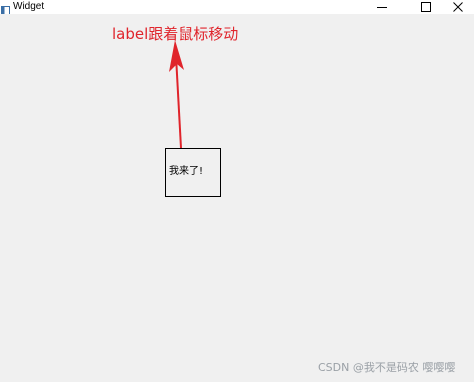 The width and height of the screenshot is (474, 382). I want to click on minimize-button, so click(382, 7).